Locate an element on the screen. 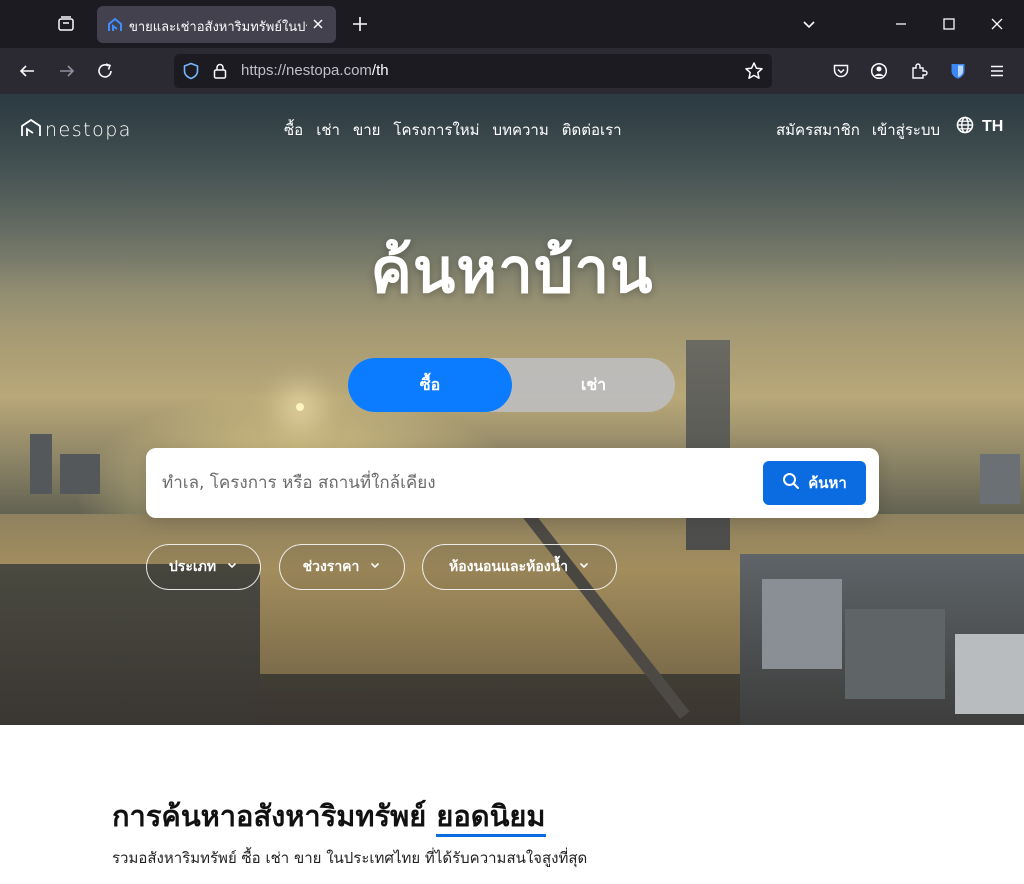  new-tab-icon is located at coordinates (360, 24).